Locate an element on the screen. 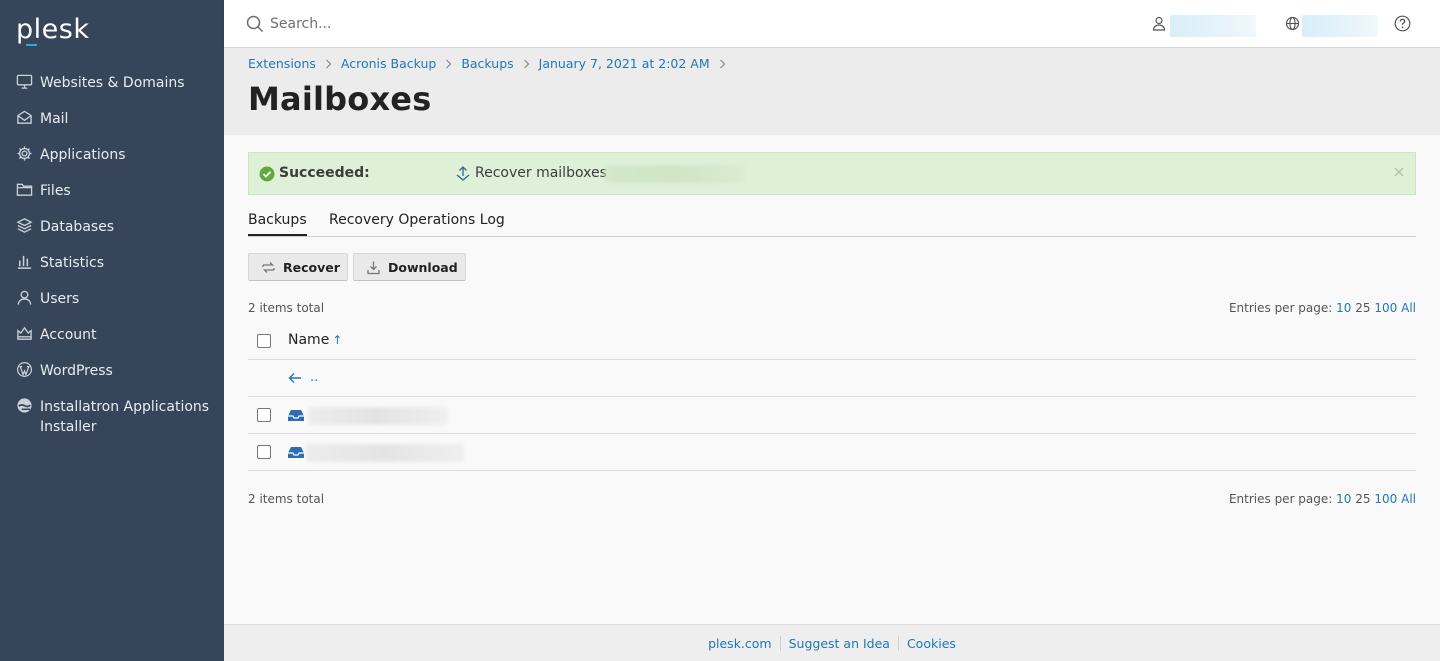  wordpress-icon is located at coordinates (25, 370).